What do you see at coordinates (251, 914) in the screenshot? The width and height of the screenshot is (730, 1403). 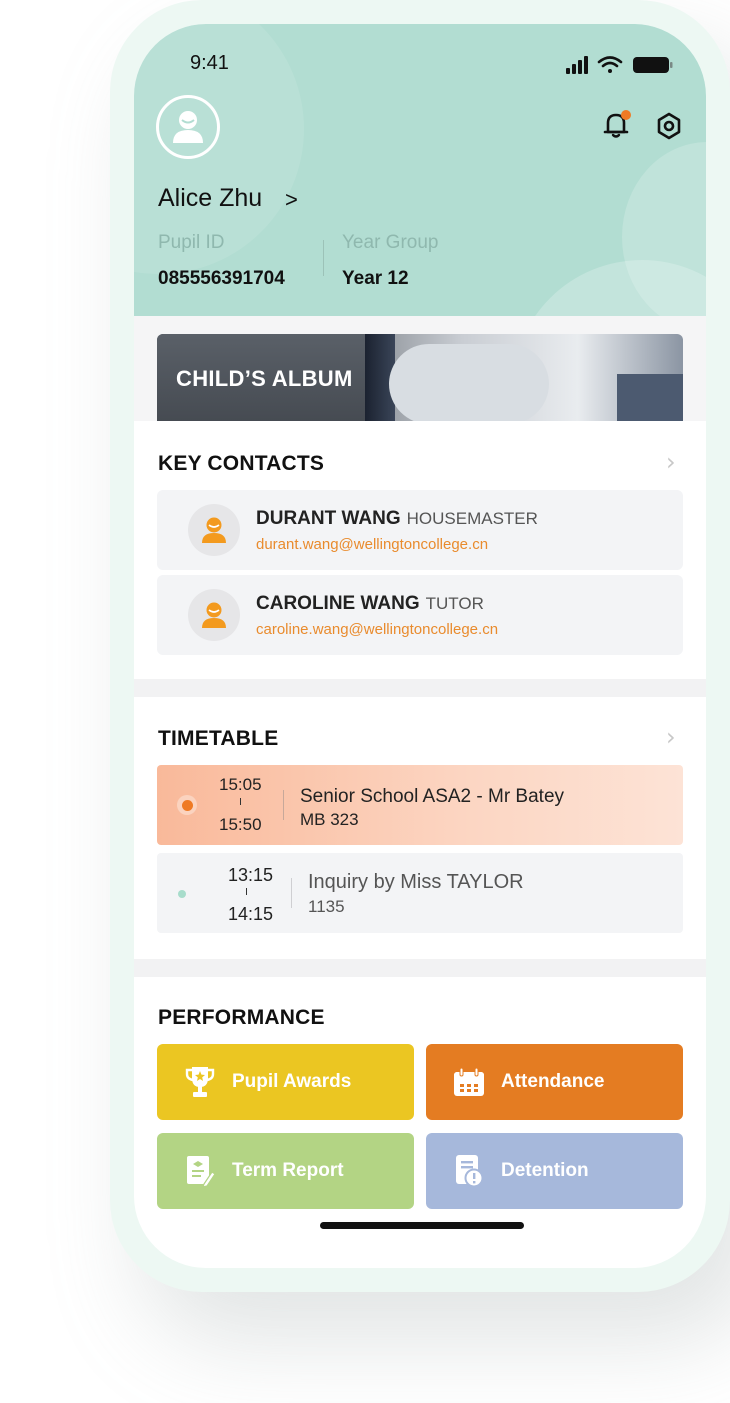 I see `end-time: 14:15` at bounding box center [251, 914].